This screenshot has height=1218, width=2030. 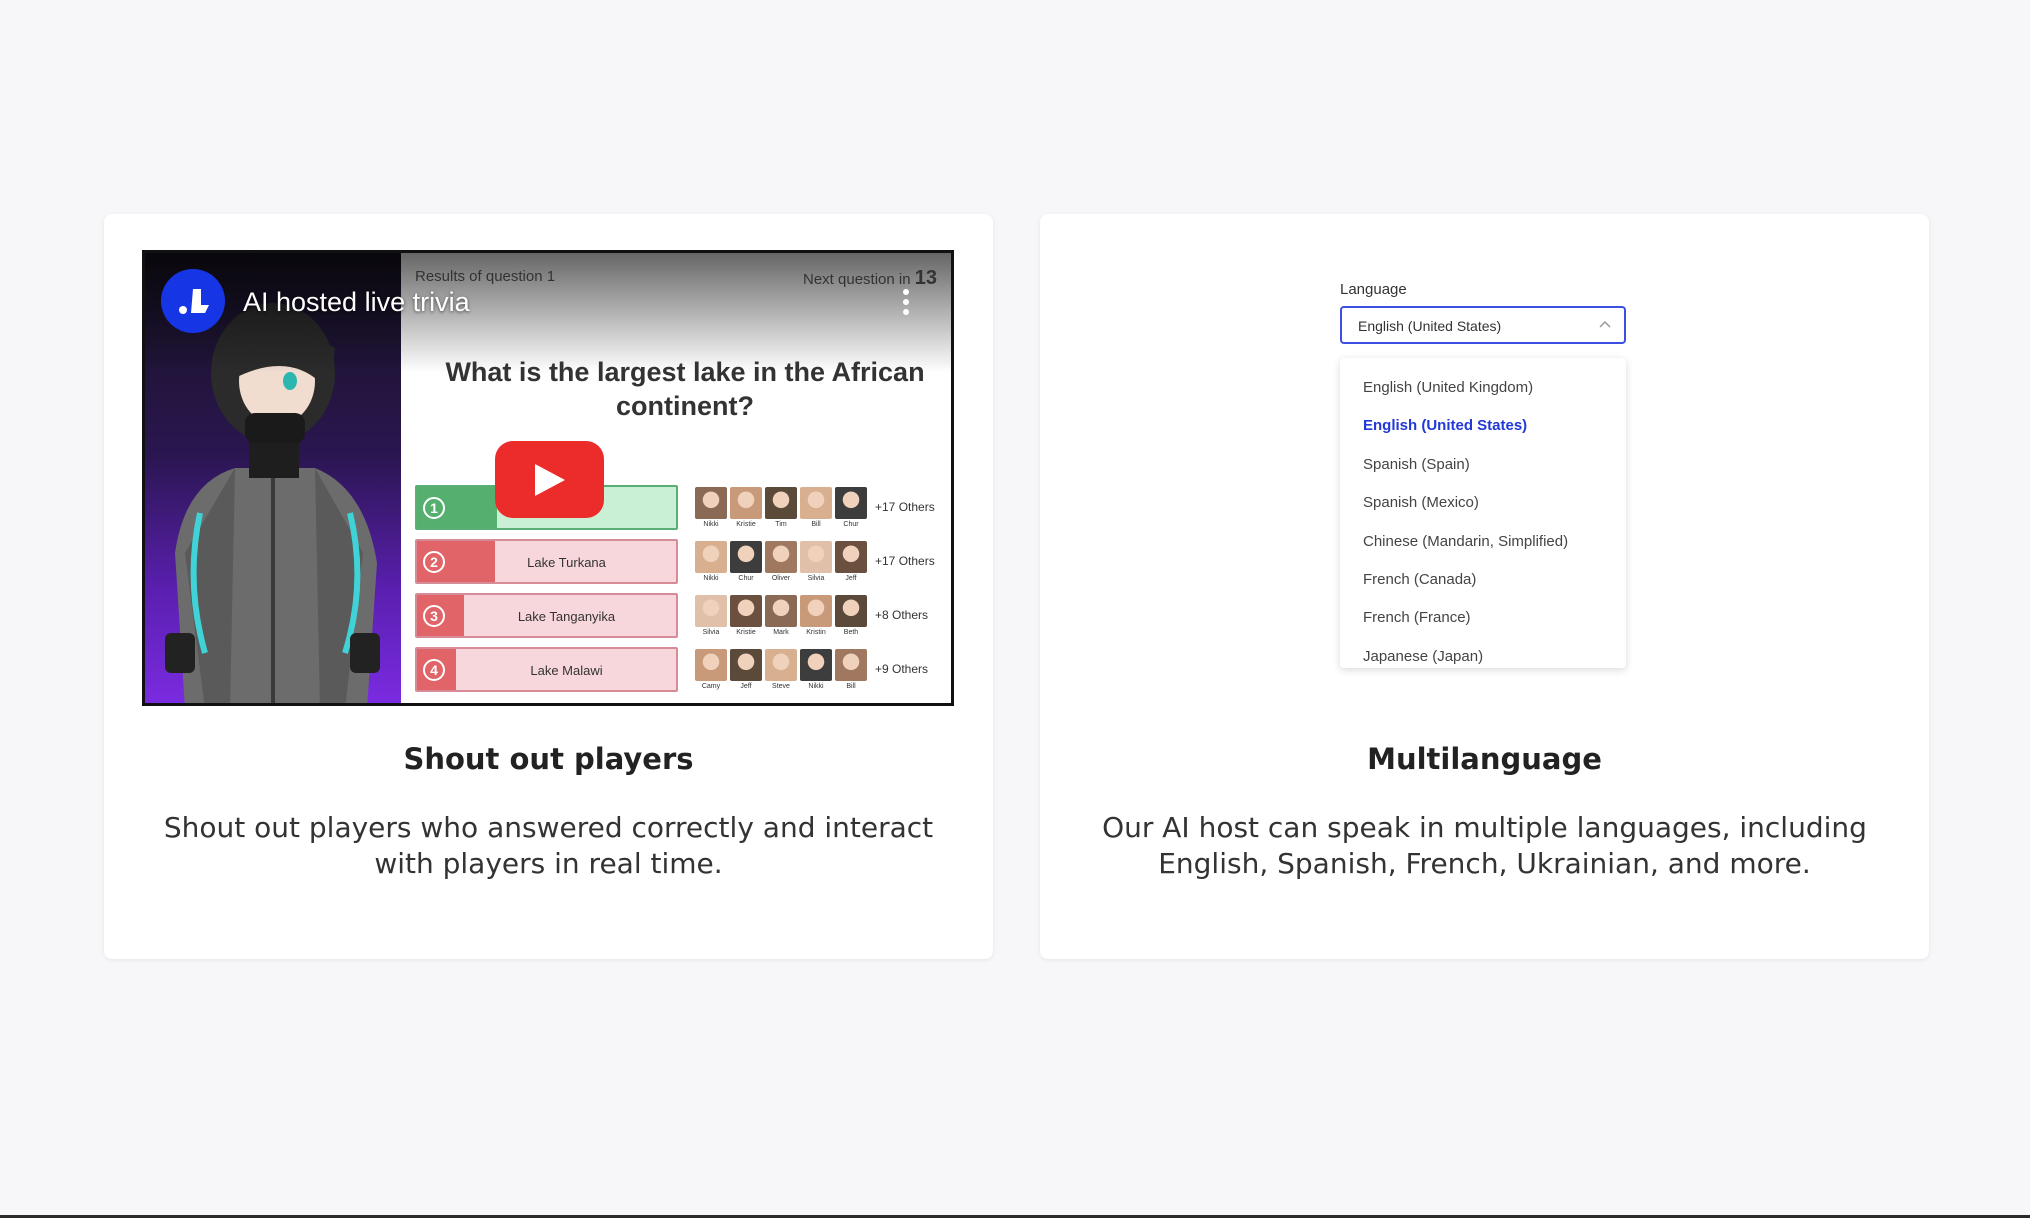 What do you see at coordinates (356, 302) in the screenshot?
I see `video-title: AI hosted live trivia` at bounding box center [356, 302].